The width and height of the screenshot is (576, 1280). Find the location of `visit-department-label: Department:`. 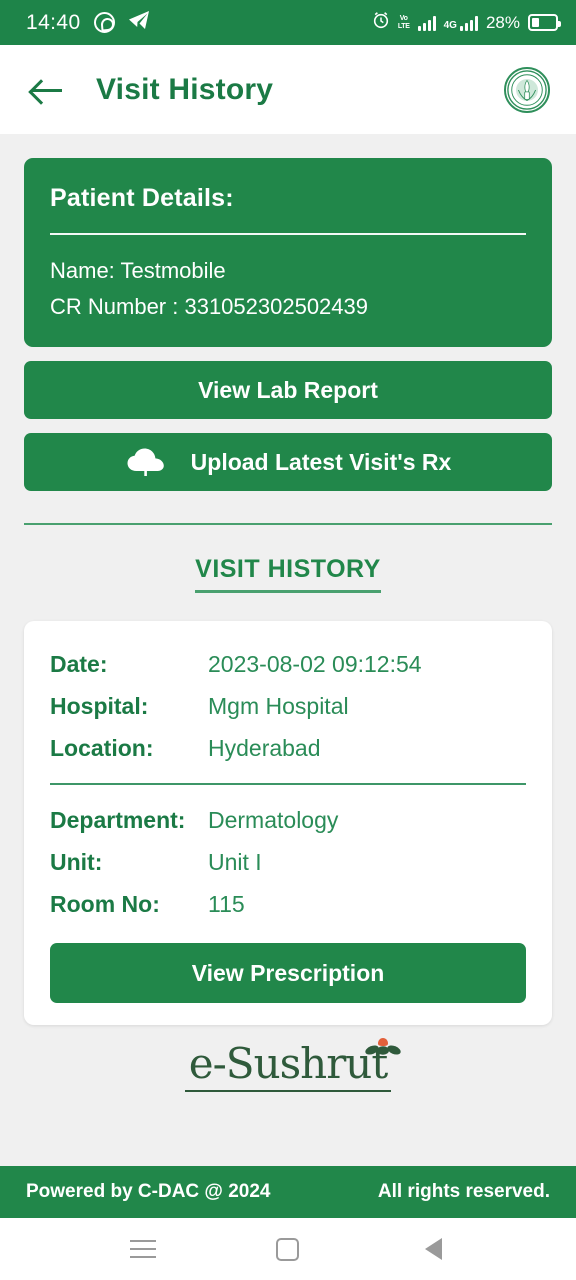

visit-department-label: Department: is located at coordinates (118, 820).